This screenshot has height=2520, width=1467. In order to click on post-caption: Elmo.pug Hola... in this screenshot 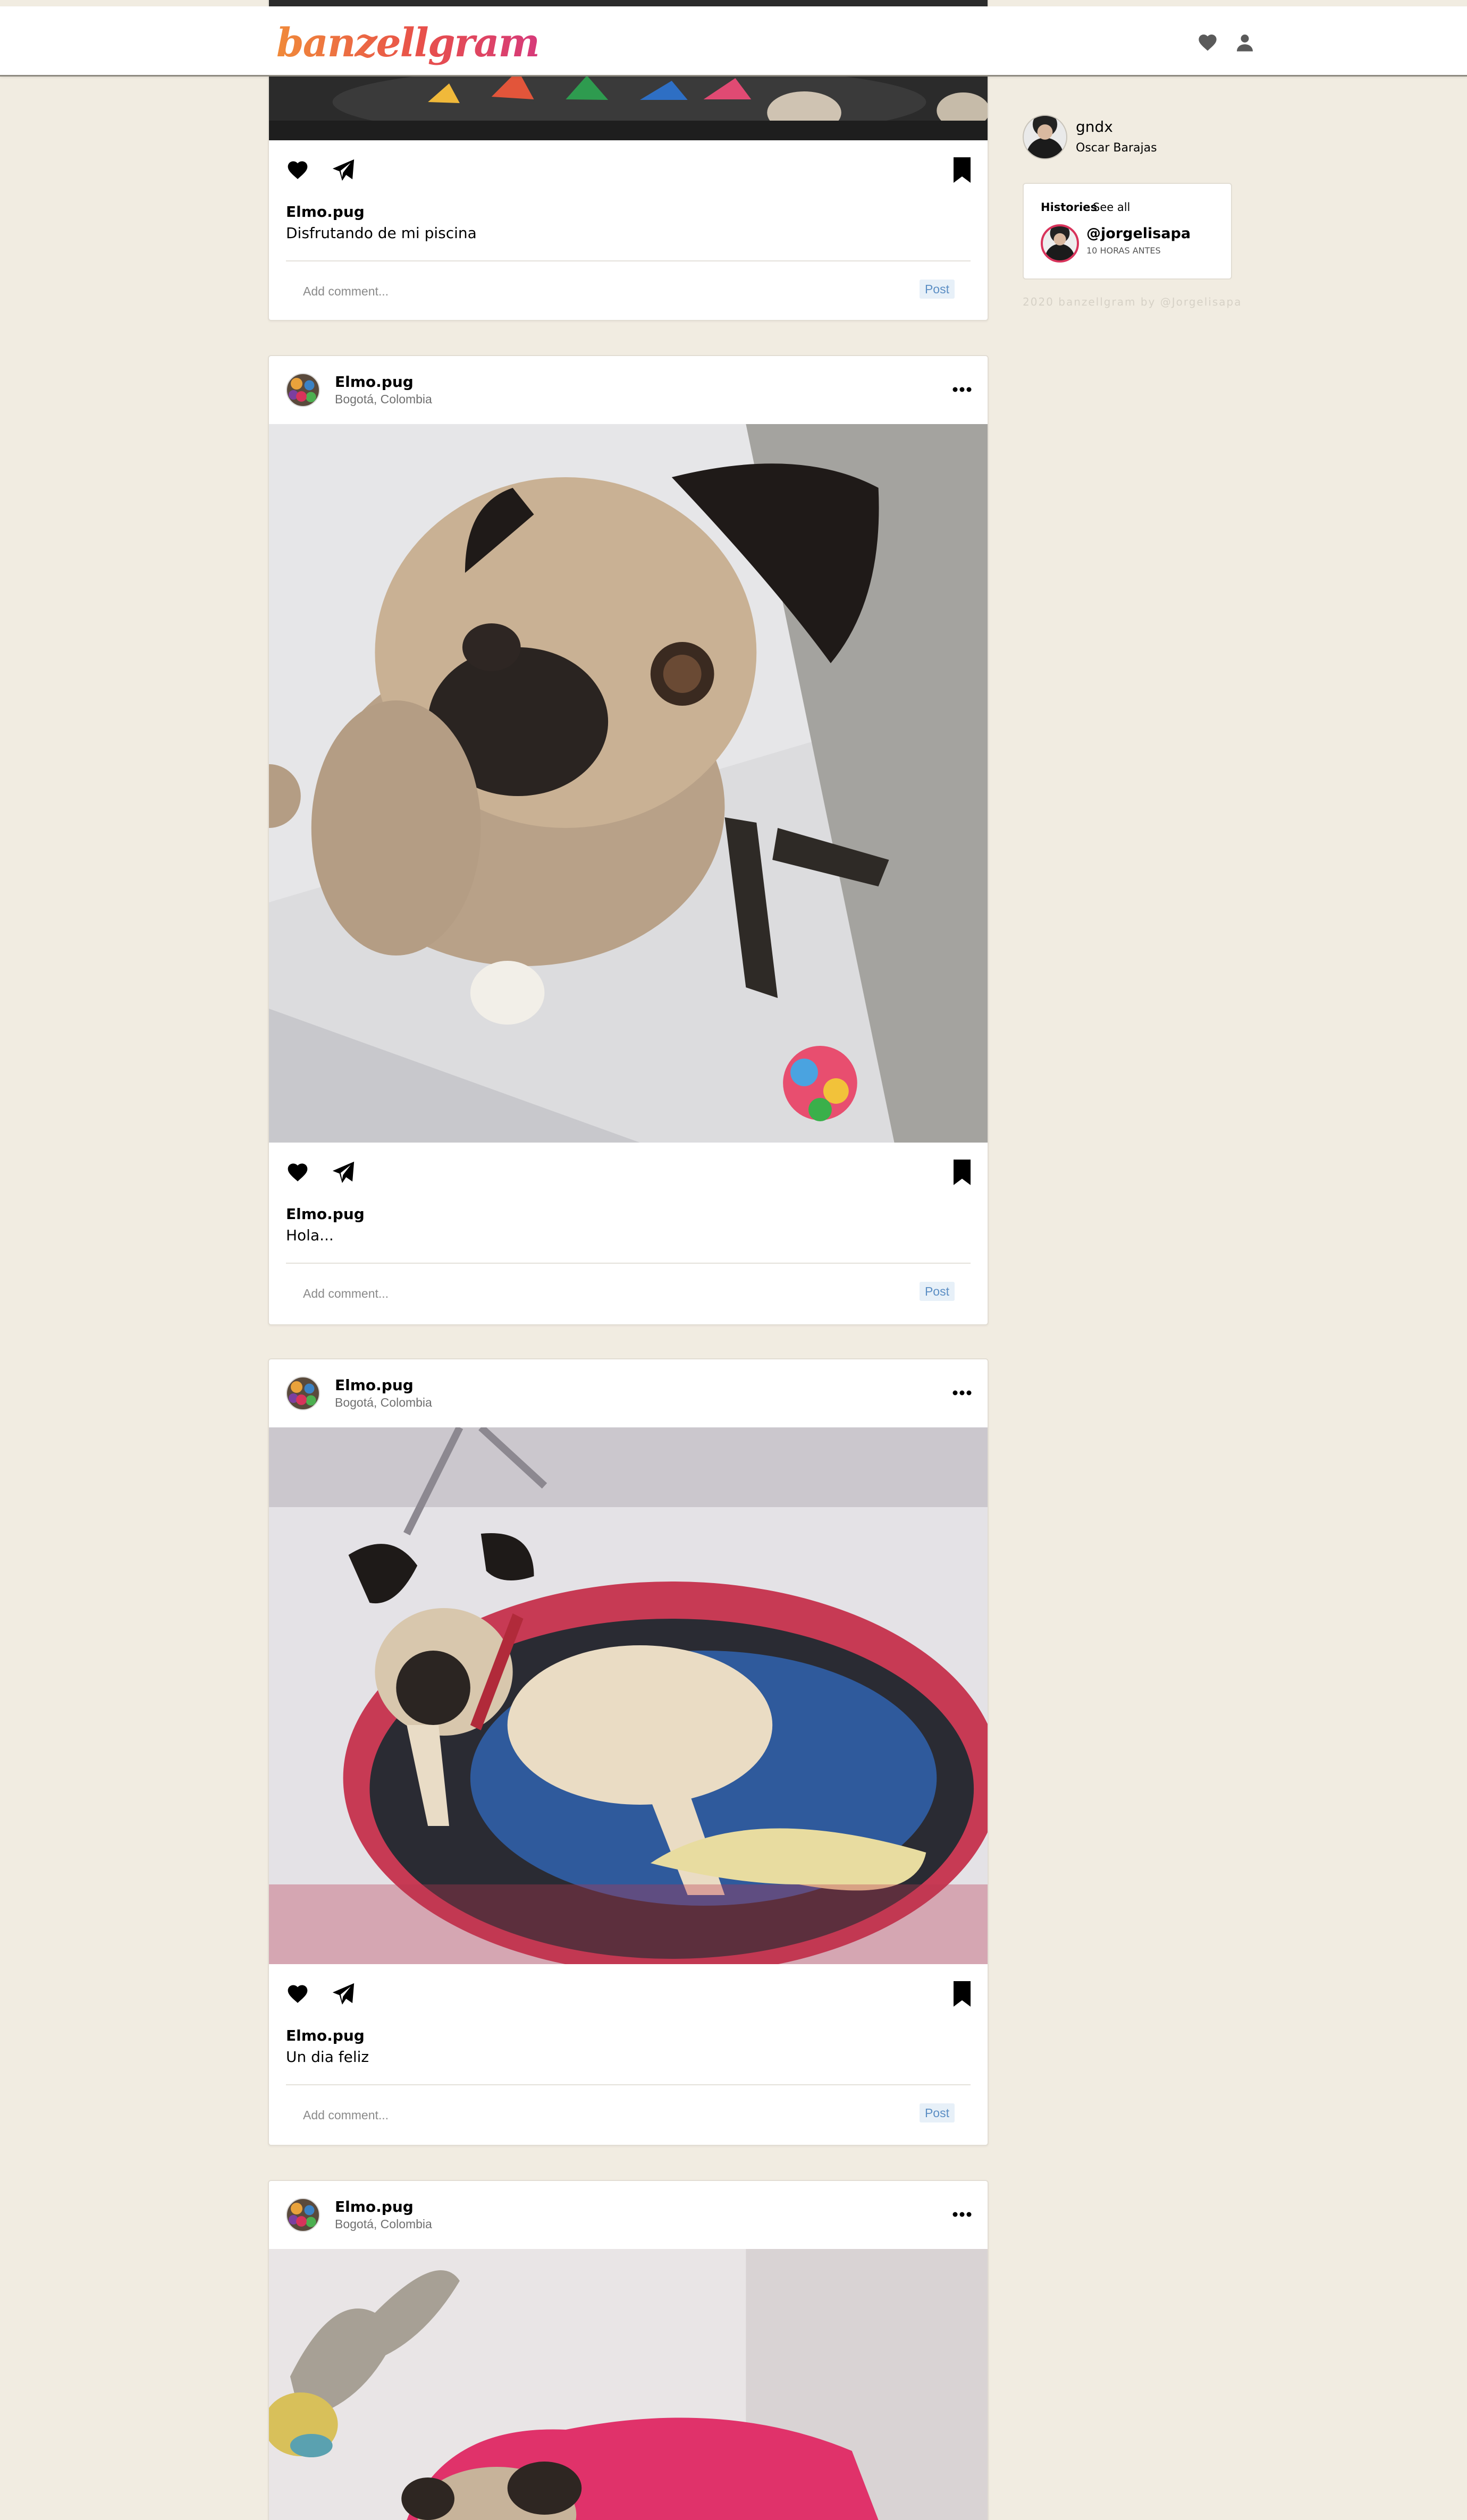, I will do `click(628, 1234)`.